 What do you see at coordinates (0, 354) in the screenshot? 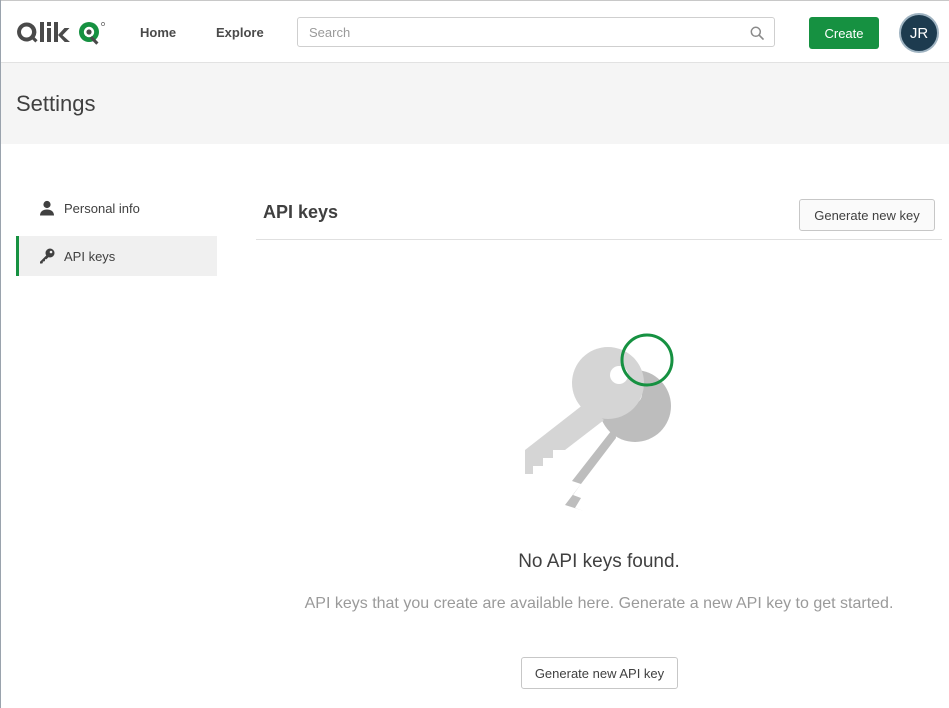
I see `window-left-edge` at bounding box center [0, 354].